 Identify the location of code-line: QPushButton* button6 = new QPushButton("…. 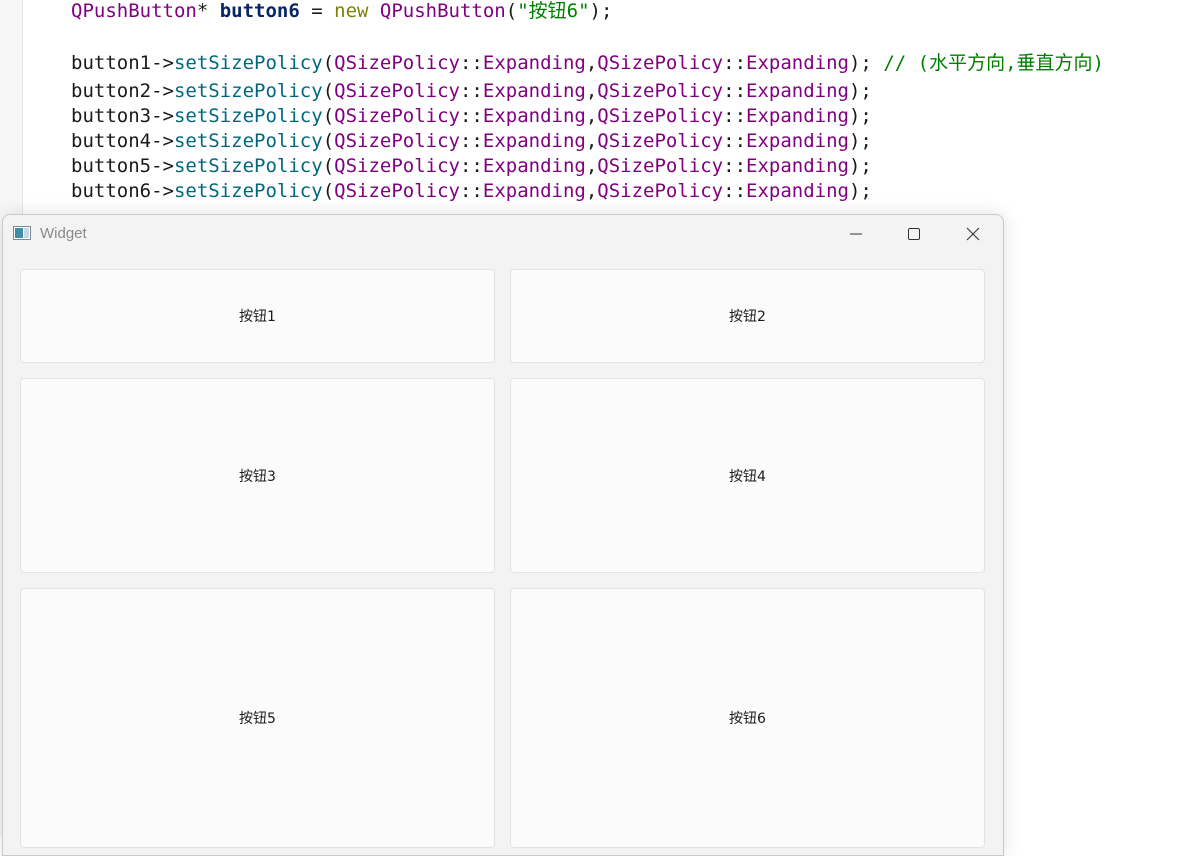
(342, 11).